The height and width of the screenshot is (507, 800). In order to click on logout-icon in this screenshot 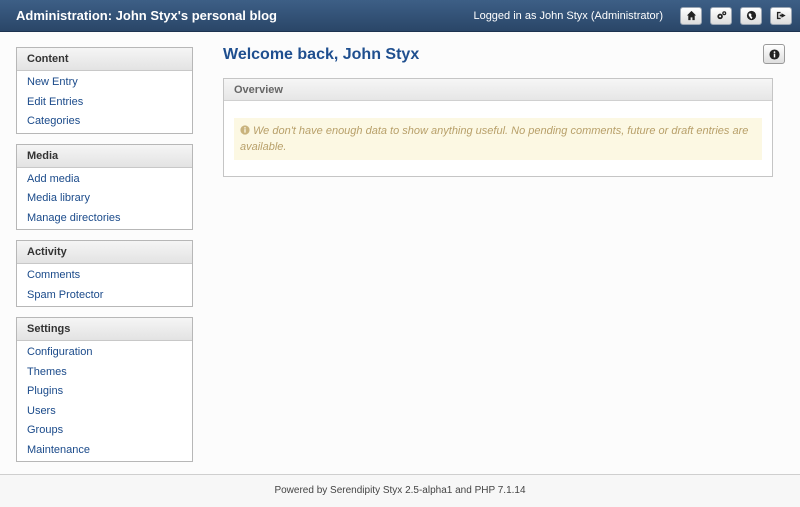, I will do `click(781, 15)`.